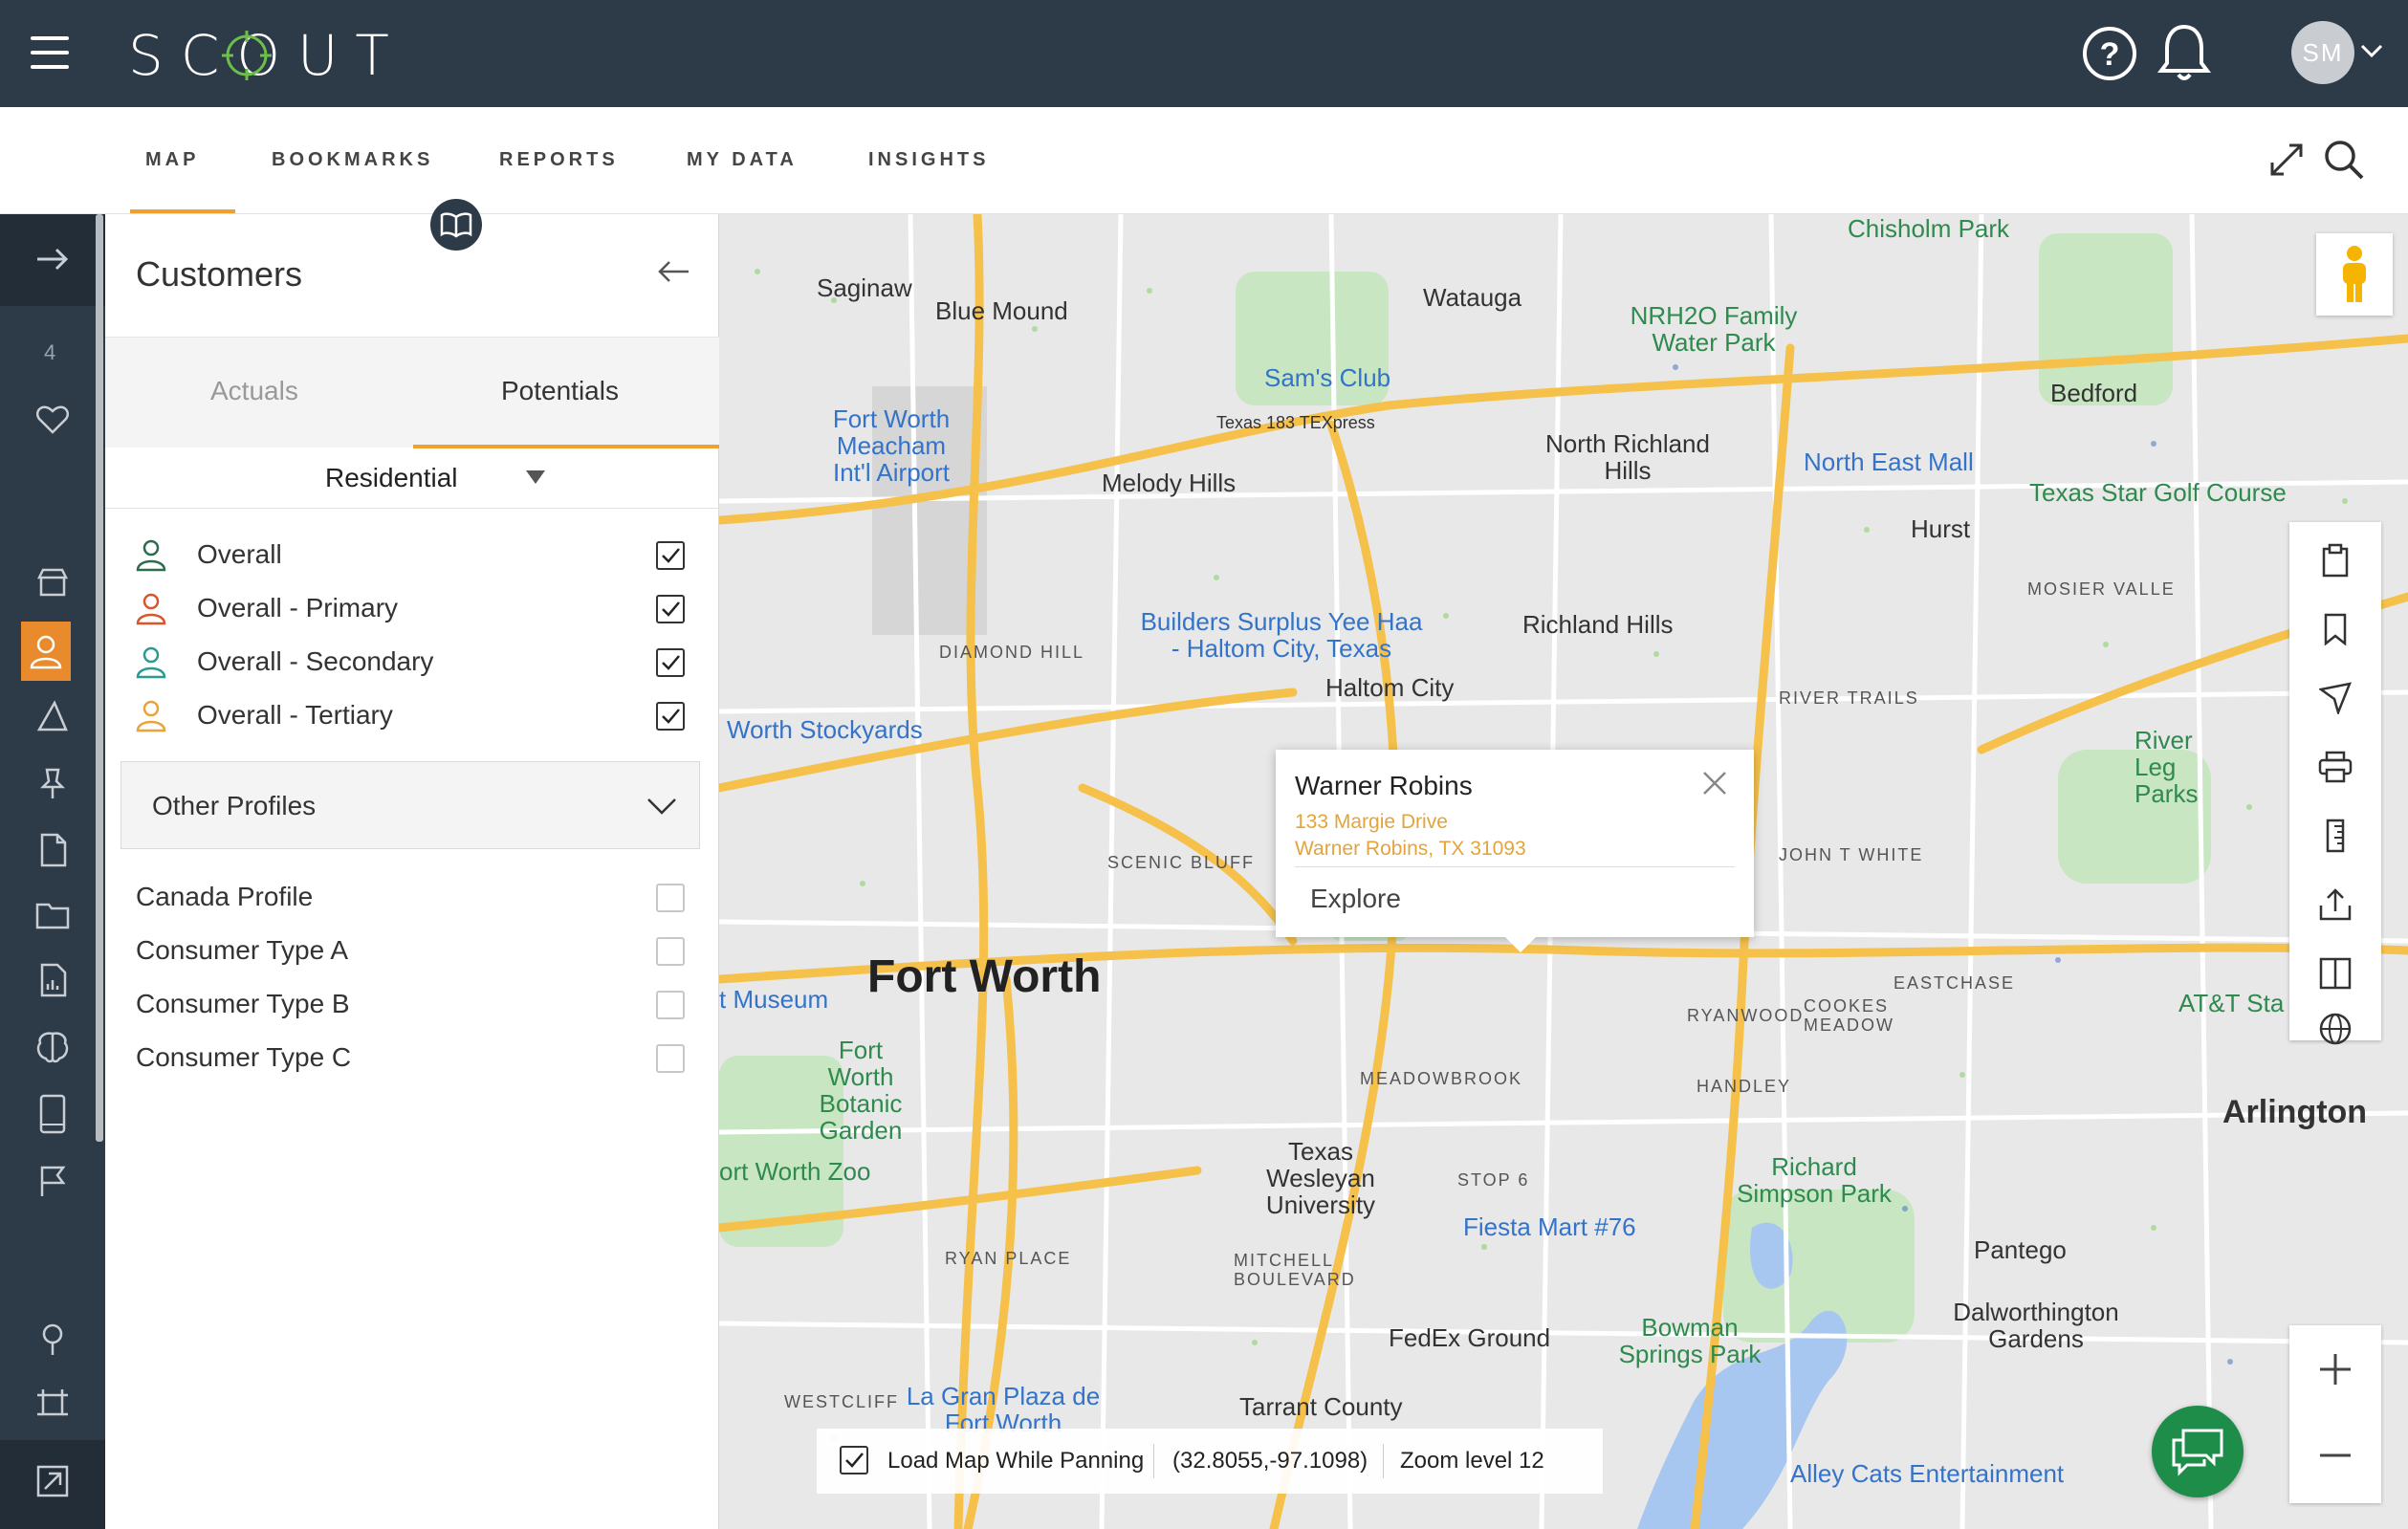 This screenshot has height=1529, width=2408. What do you see at coordinates (1472, 297) in the screenshot?
I see `map-label-city: Watauga` at bounding box center [1472, 297].